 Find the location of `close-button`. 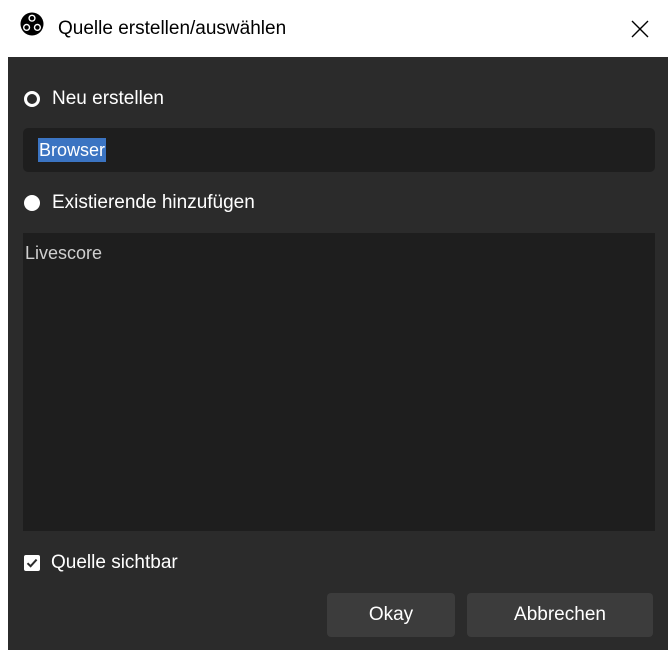

close-button is located at coordinates (640, 28).